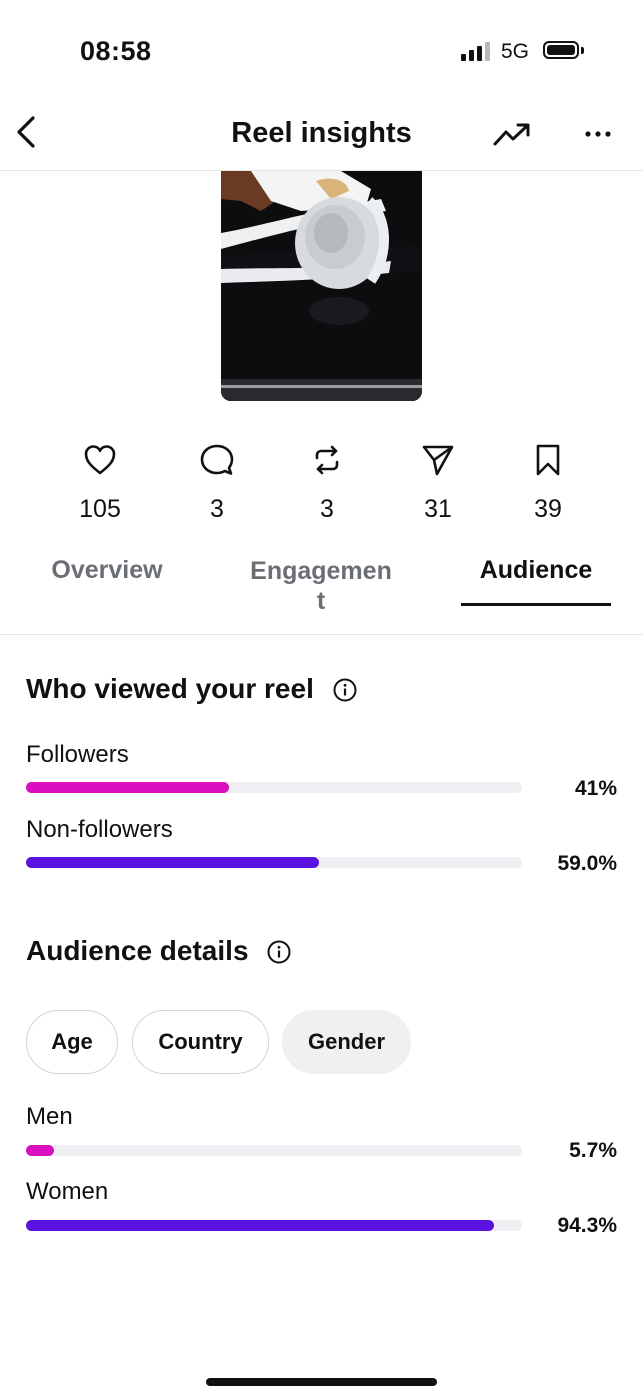 This screenshot has width=643, height=1399. Describe the element at coordinates (217, 509) in the screenshot. I see `comments-count: 3` at that location.